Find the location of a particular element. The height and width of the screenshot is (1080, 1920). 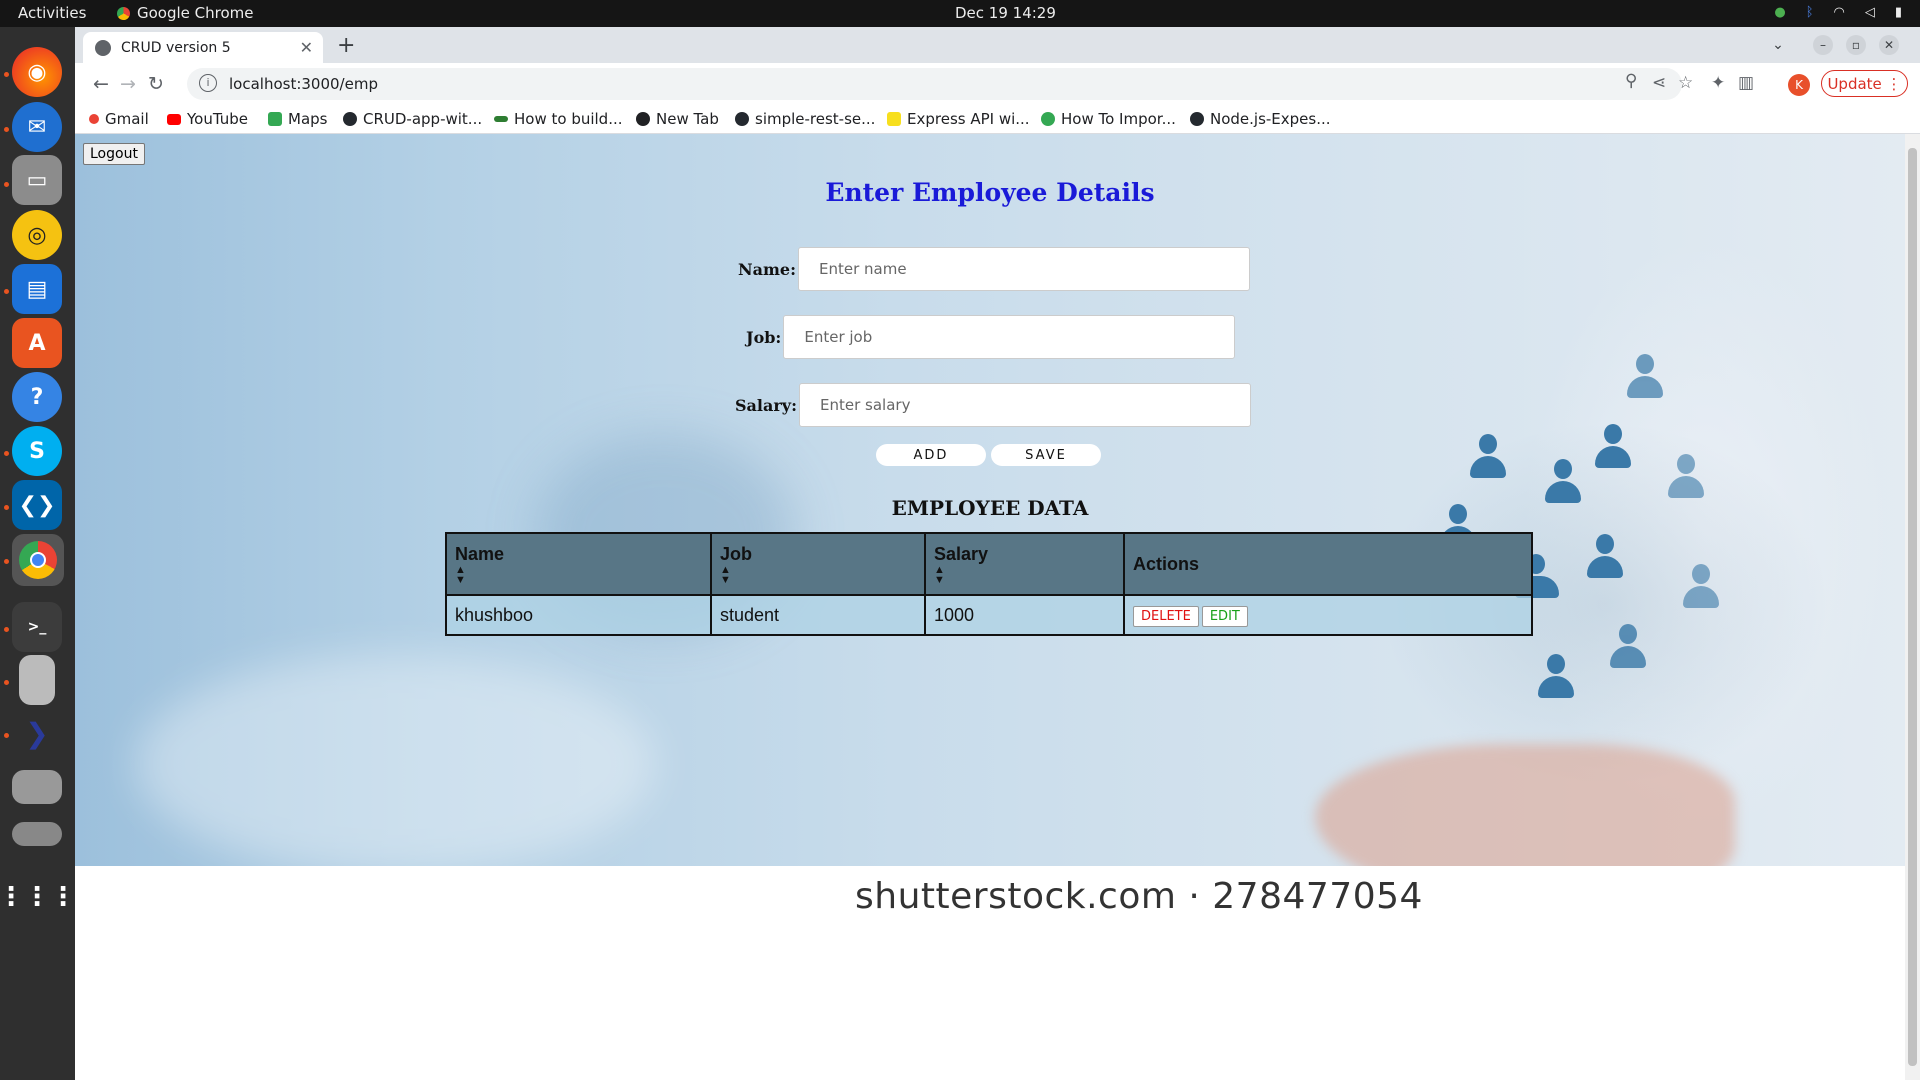

maximize-button: ▫ is located at coordinates (1856, 45).